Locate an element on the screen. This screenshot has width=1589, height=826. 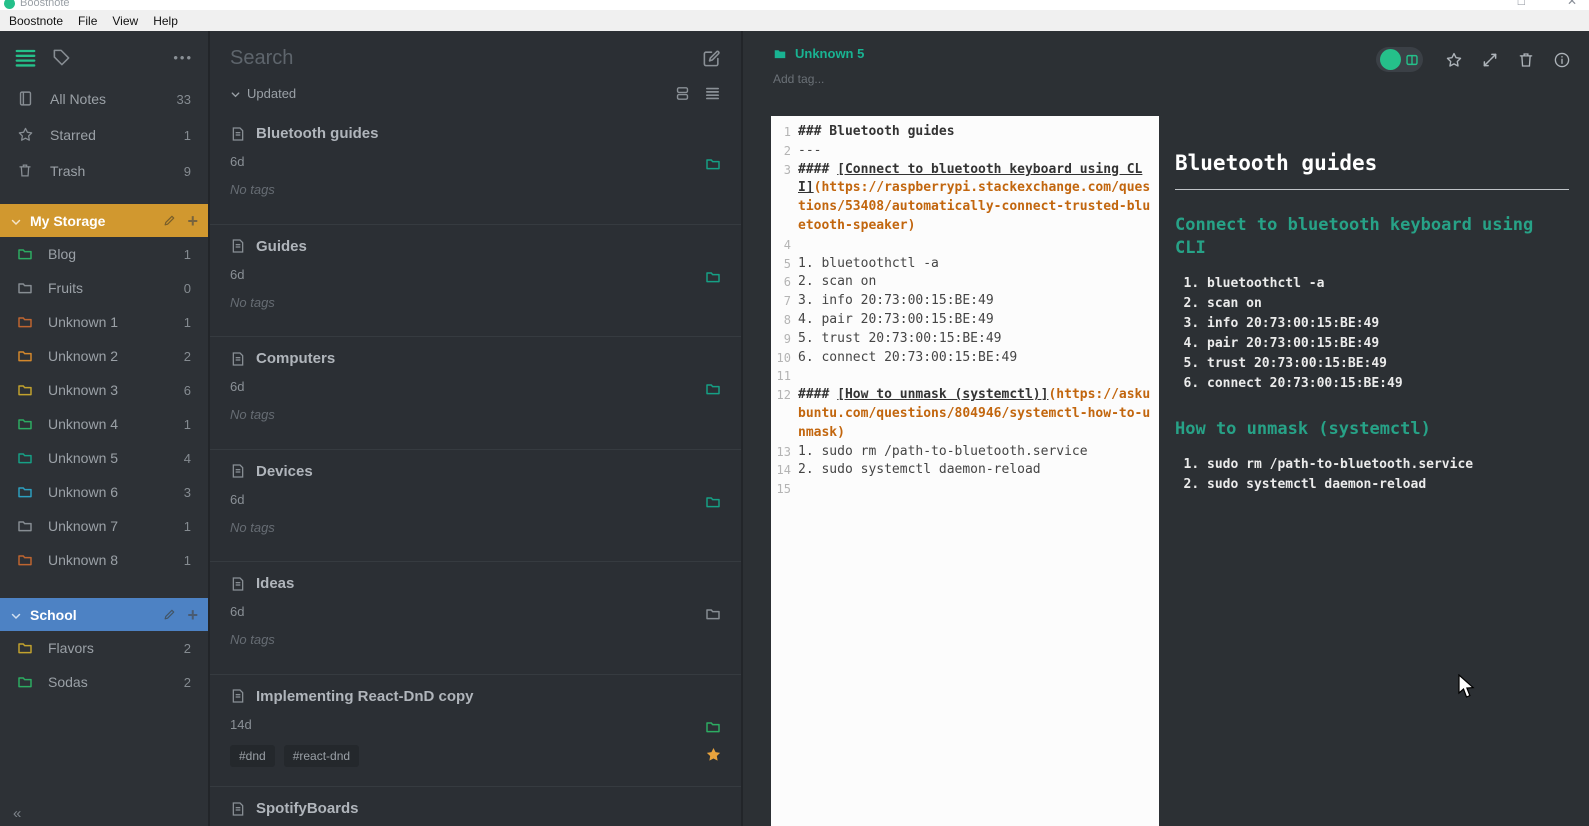
line-content: 1. bluetoothctl -a is located at coordinates (868, 263).